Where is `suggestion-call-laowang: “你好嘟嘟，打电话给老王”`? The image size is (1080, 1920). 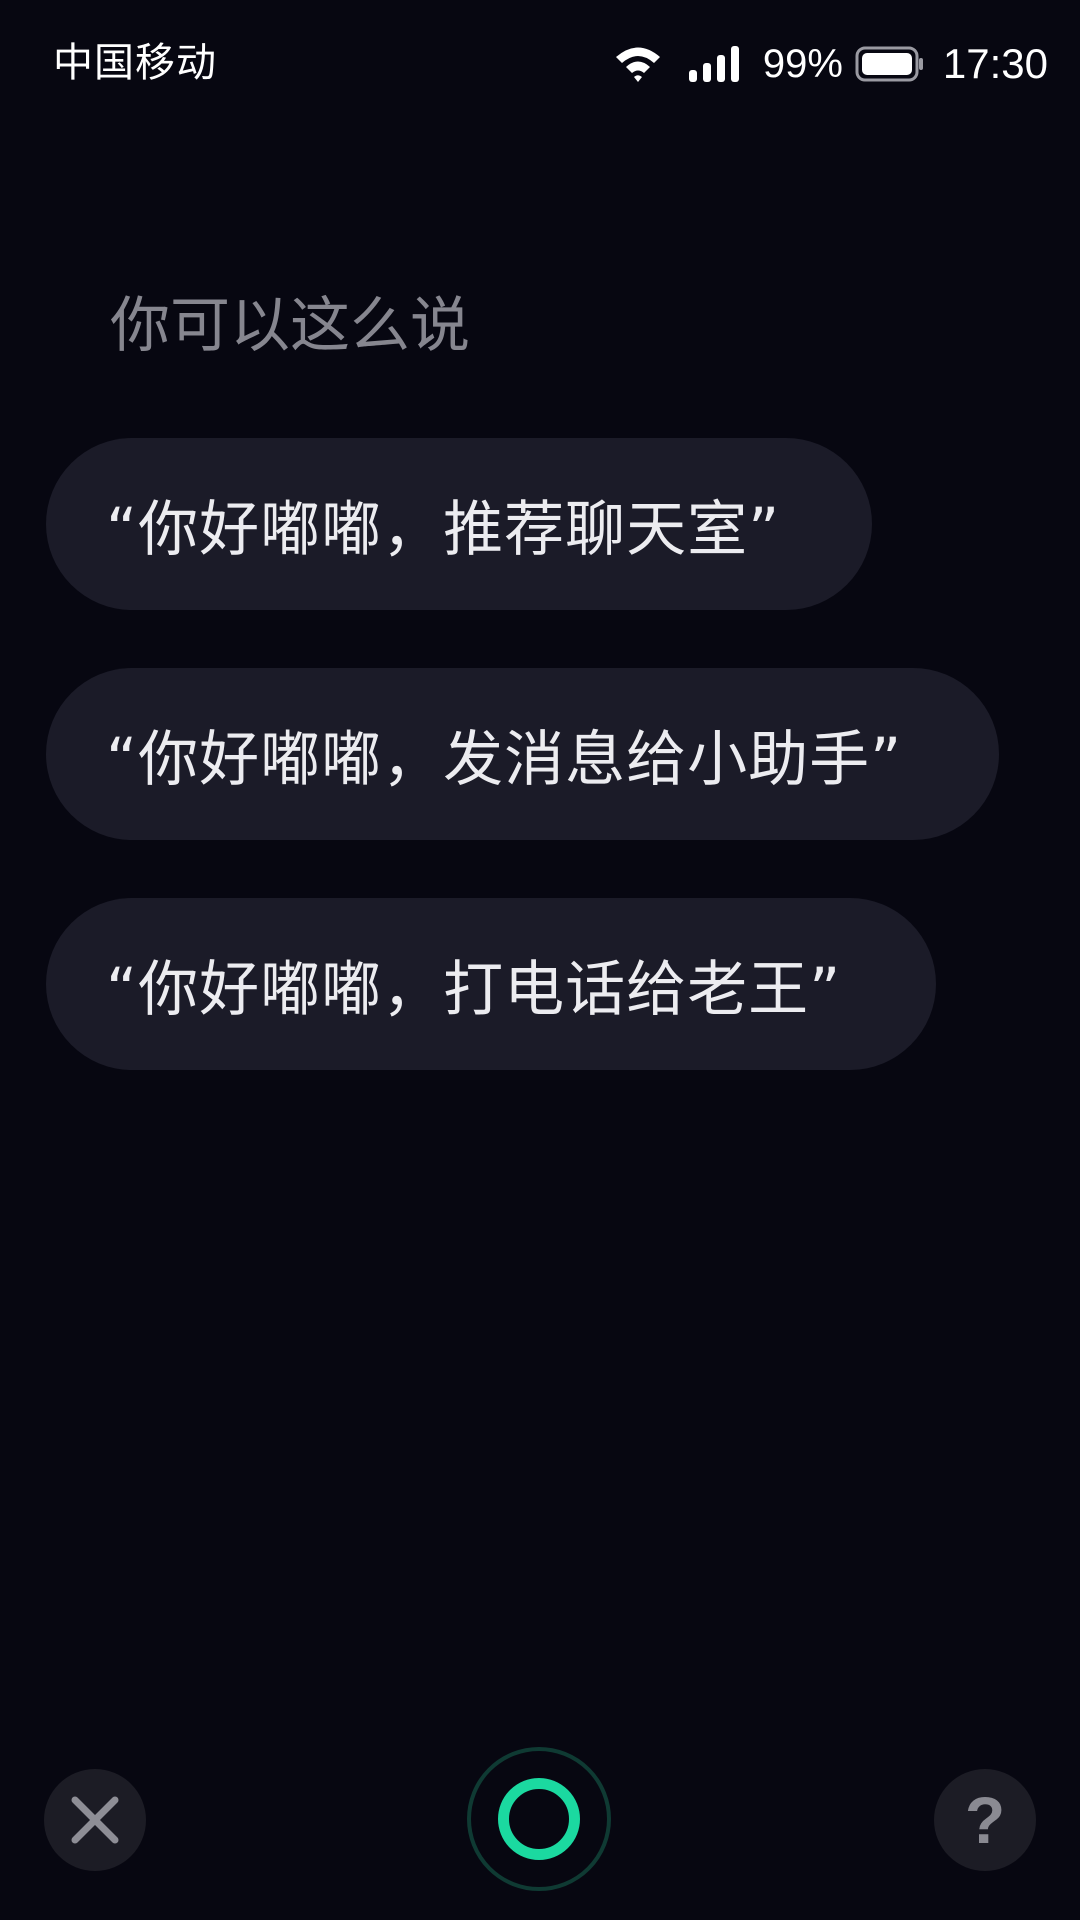 suggestion-call-laowang: “你好嘟嘟，打电话给老王” is located at coordinates (491, 984).